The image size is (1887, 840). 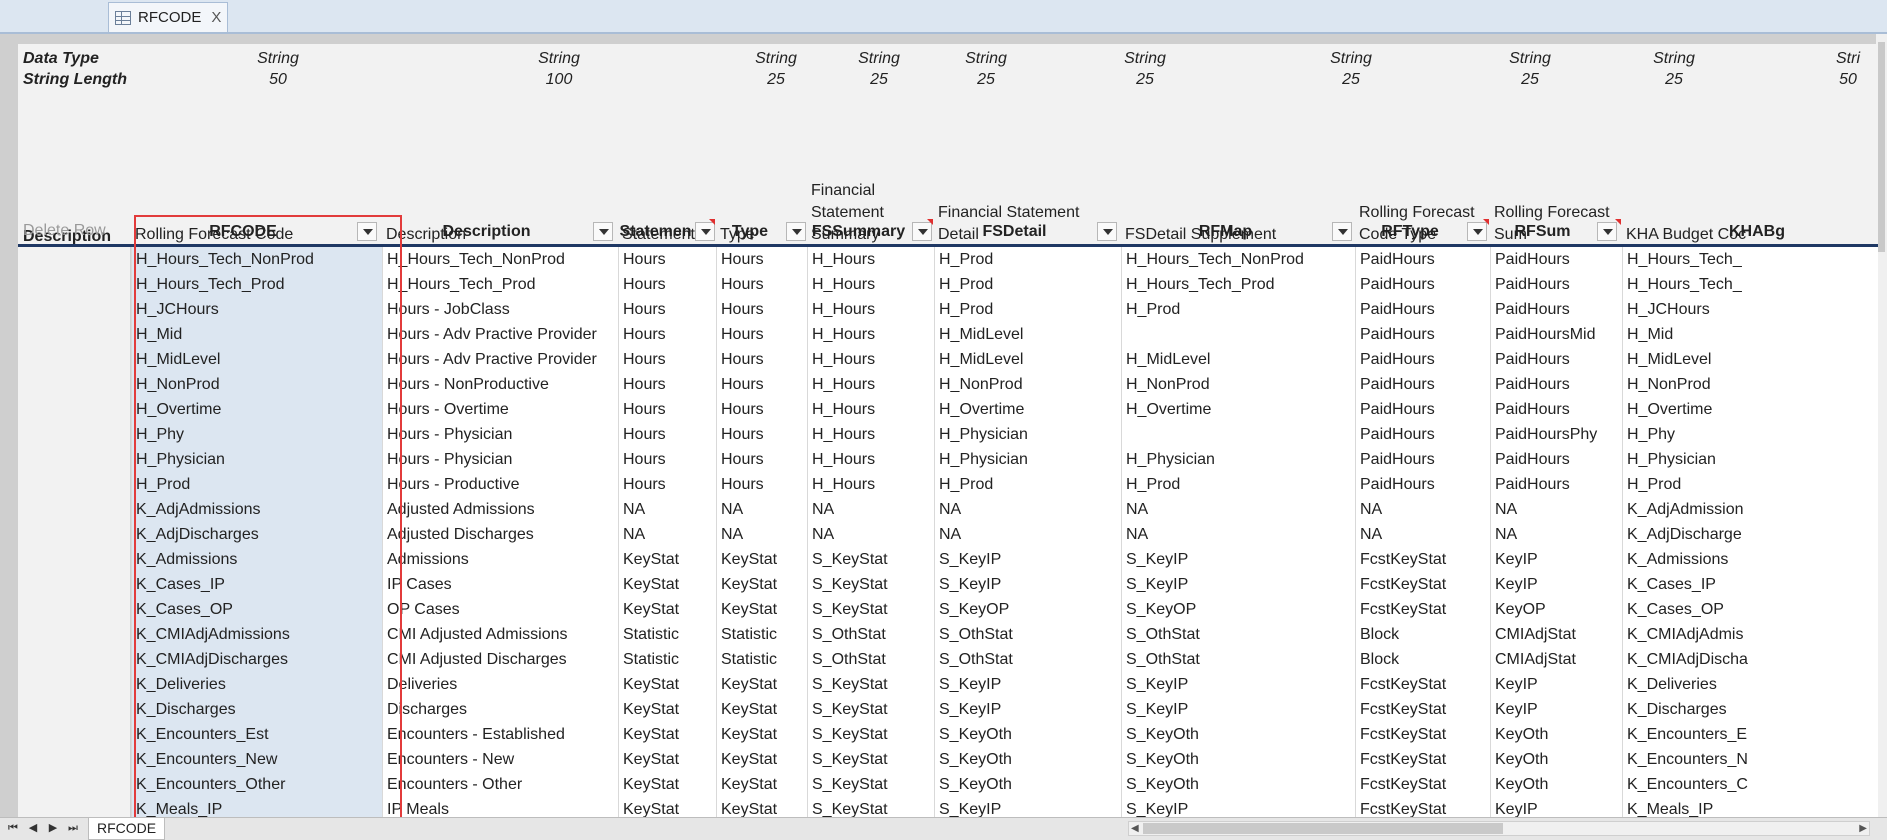 I want to click on table-cell: K_AdjAdmission, so click(x=1750, y=509).